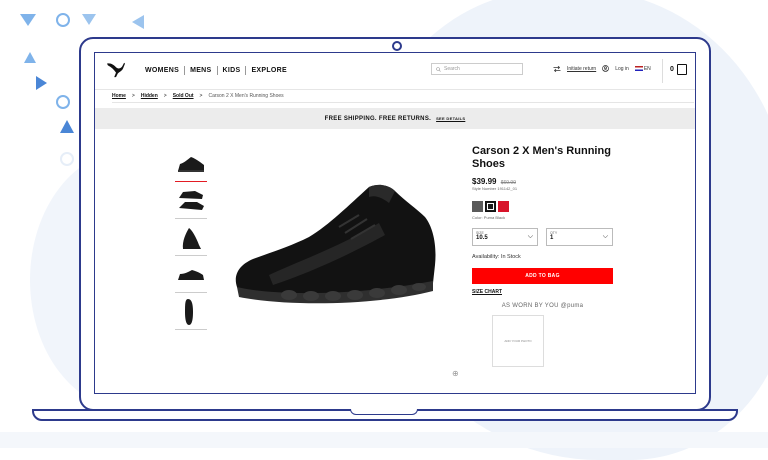 The image size is (768, 460). I want to click on thumbnail-front, so click(191, 239).